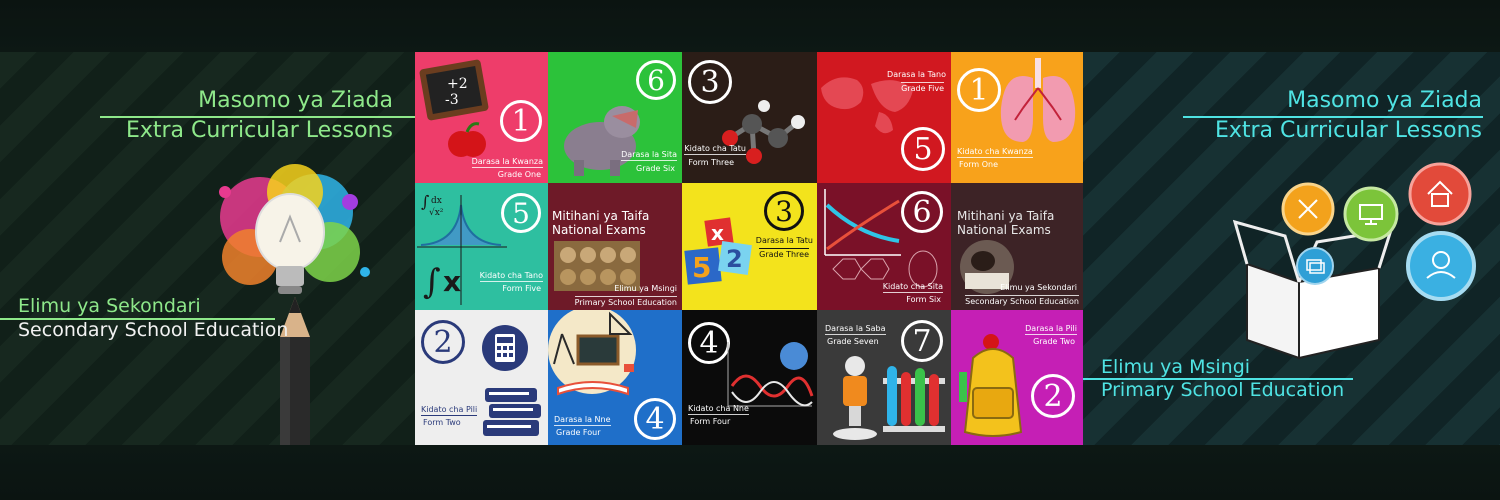 This screenshot has width=1500, height=500. What do you see at coordinates (507, 162) in the screenshot?
I see `tile-caption-sw: Darasa la Kwanza` at bounding box center [507, 162].